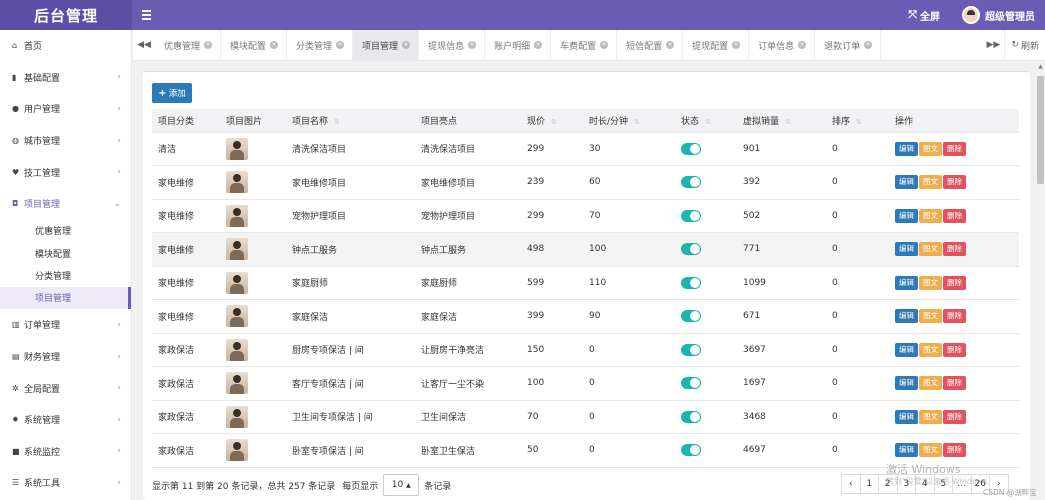 This screenshot has height=500, width=1045. Describe the element at coordinates (65, 231) in the screenshot. I see `sidebar-subitem: 优惠管理` at that location.